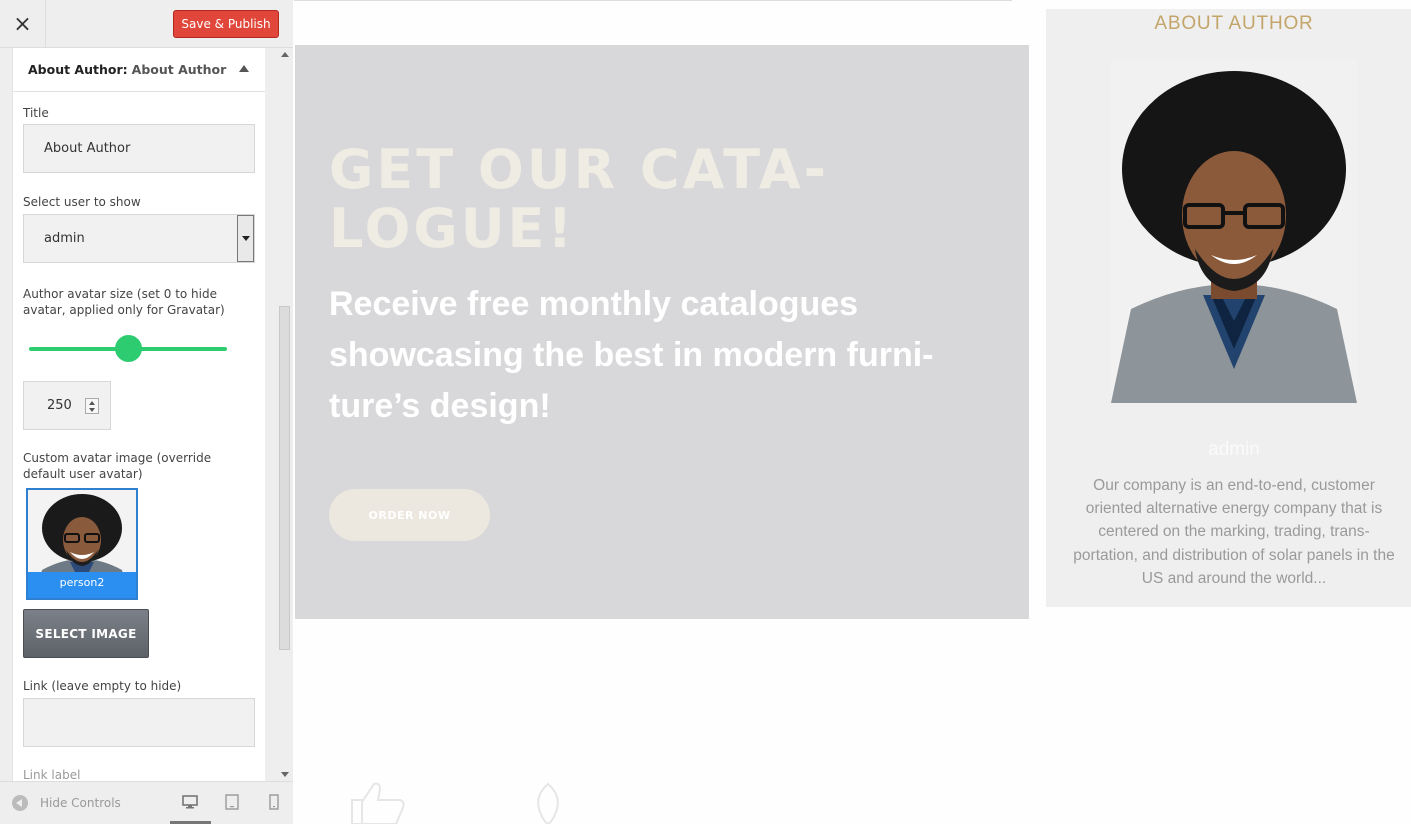  What do you see at coordinates (245, 238) in the screenshot?
I see `chevron-down-icon` at bounding box center [245, 238].